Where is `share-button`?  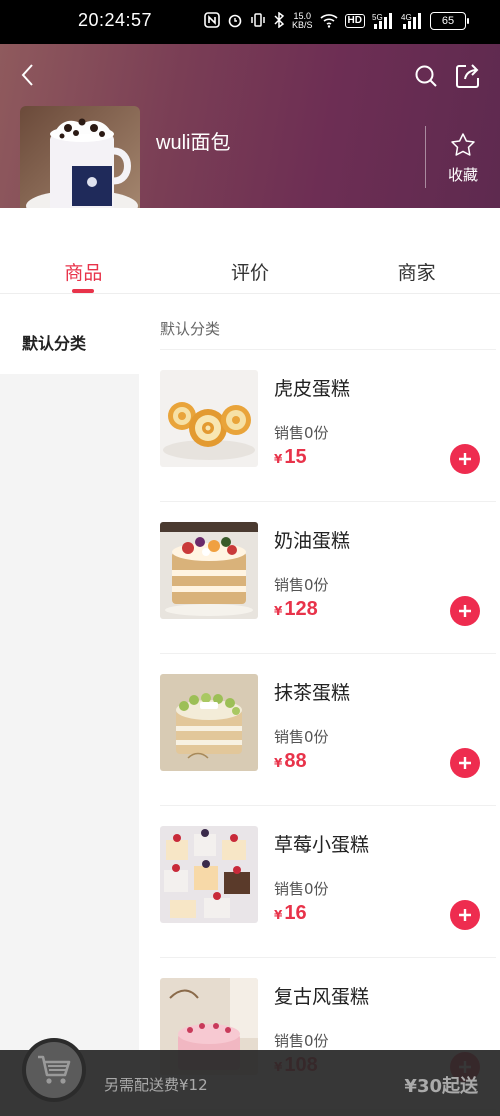
share-button is located at coordinates (468, 76).